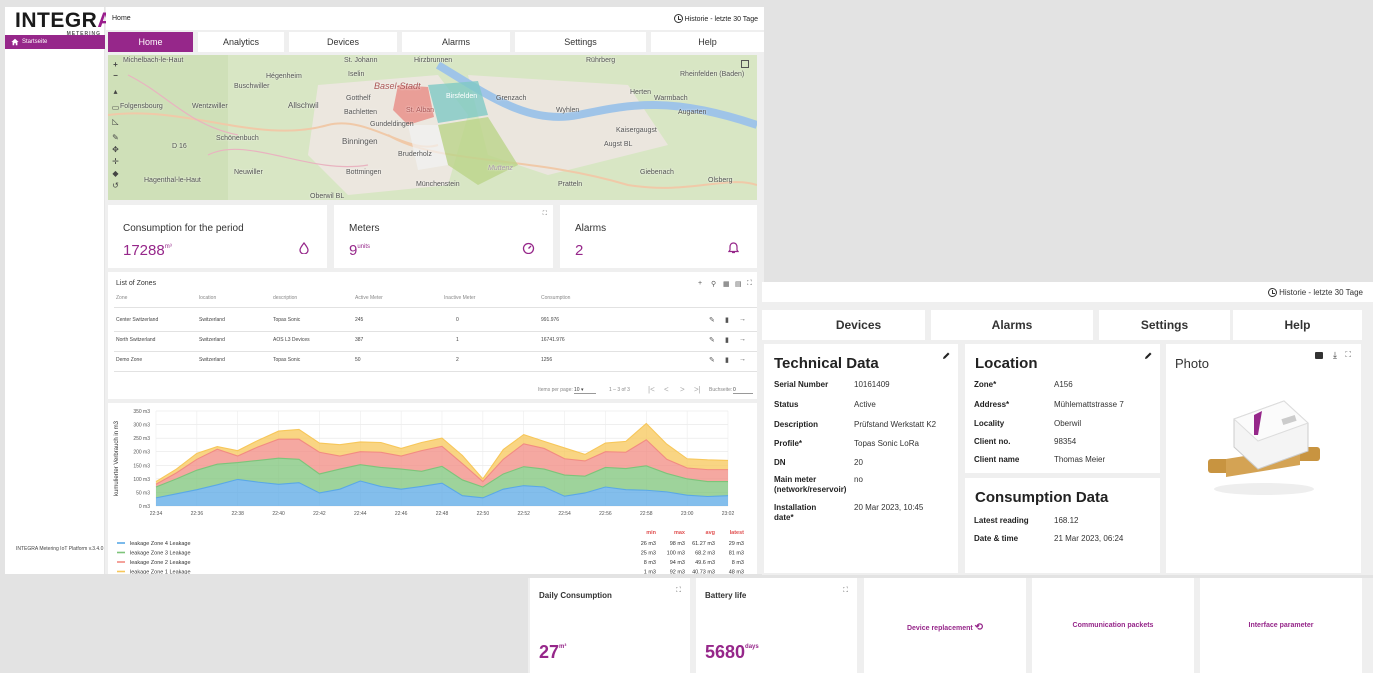 This screenshot has width=1373, height=673. What do you see at coordinates (217, 236) in the screenshot?
I see `kpi-consumption-card: Consumption for the period 17288m³` at bounding box center [217, 236].